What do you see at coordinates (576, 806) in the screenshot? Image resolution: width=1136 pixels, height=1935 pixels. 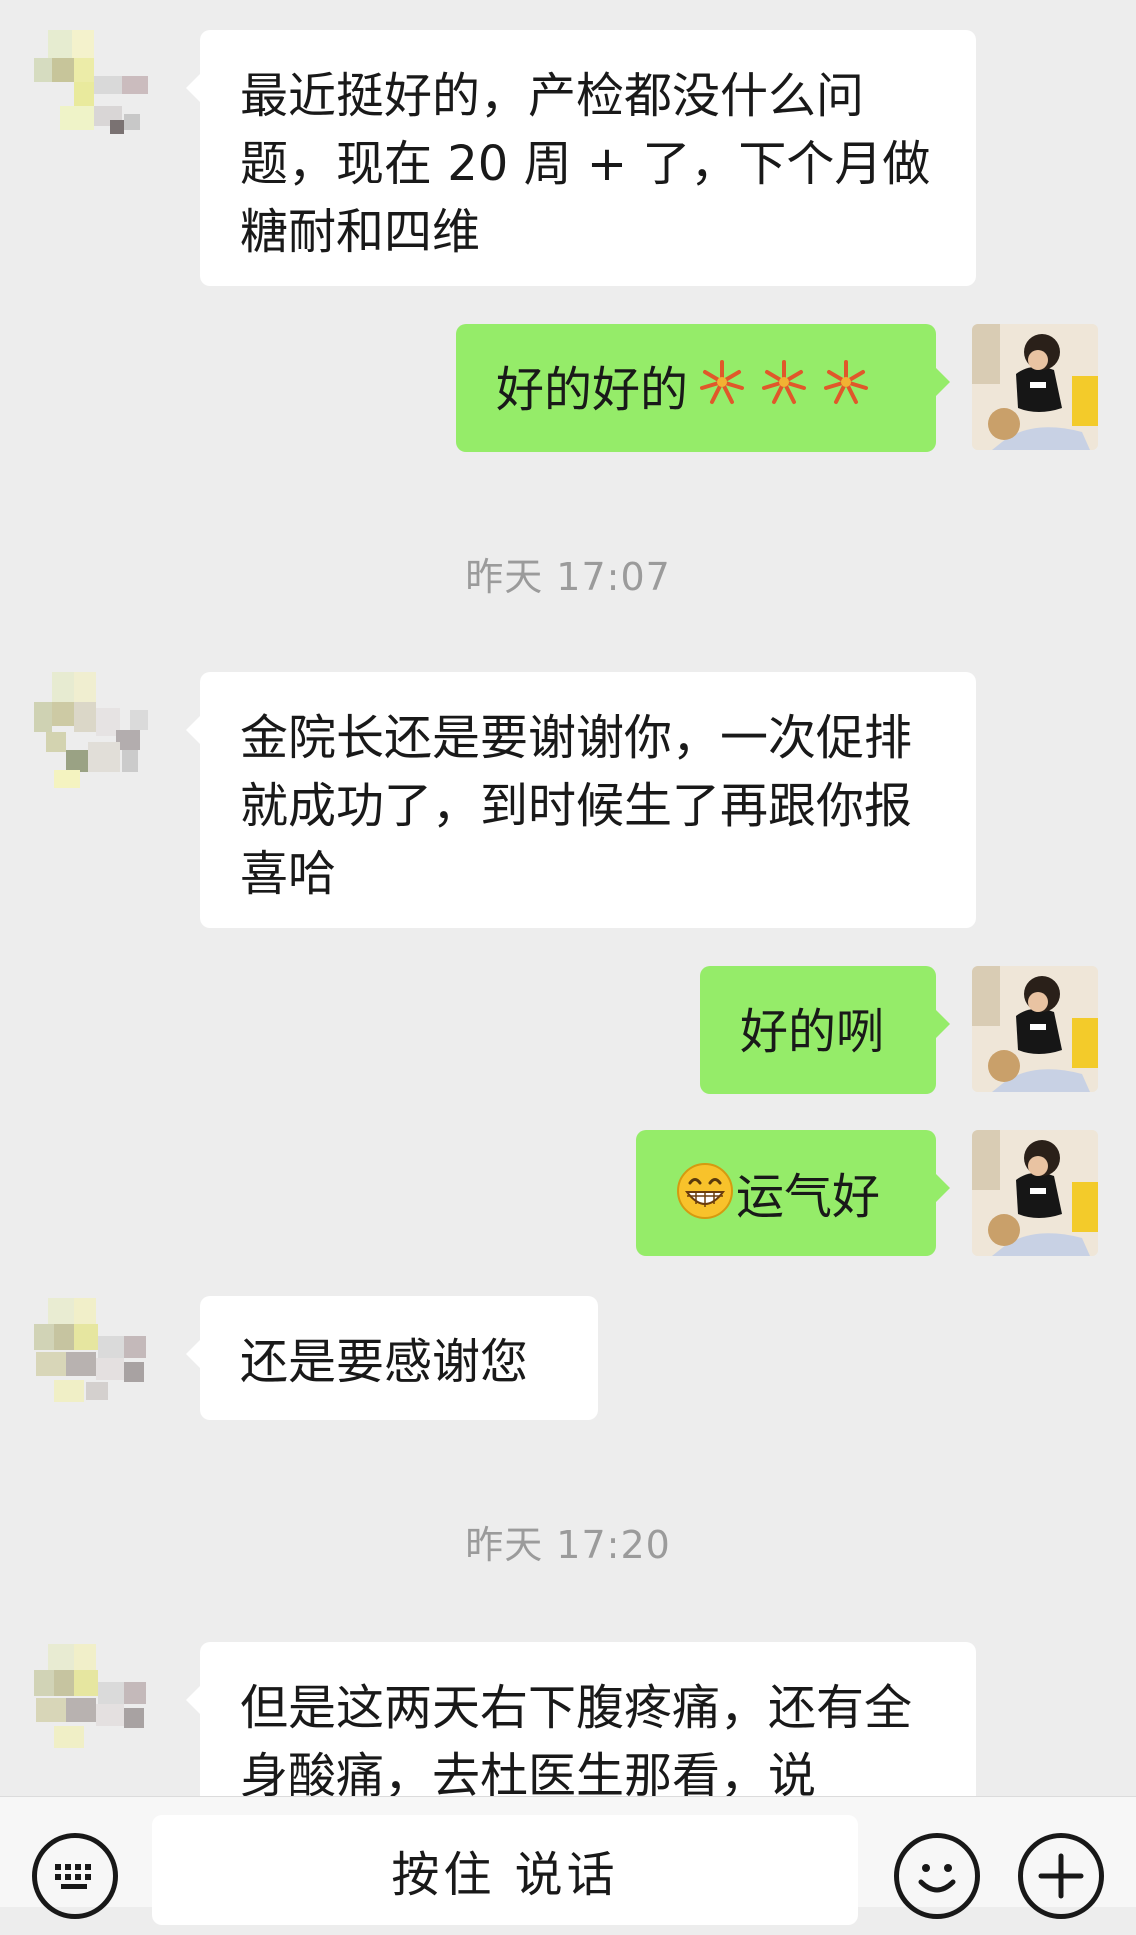 I see `message-text: 金院长还是要谢谢你，一次促排就成功了，到时候生了再跟你报喜哈` at bounding box center [576, 806].